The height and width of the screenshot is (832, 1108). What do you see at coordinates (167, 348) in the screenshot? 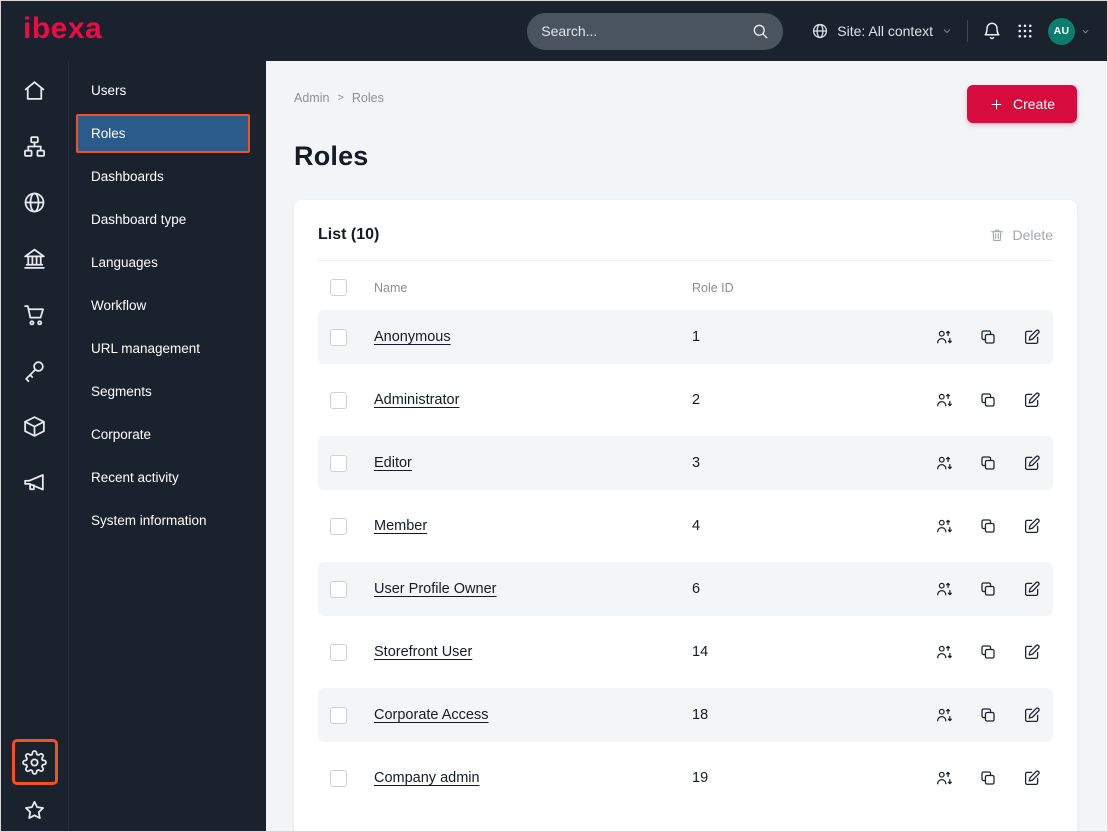
I see `sidebar-item-url-management: URL management` at bounding box center [167, 348].